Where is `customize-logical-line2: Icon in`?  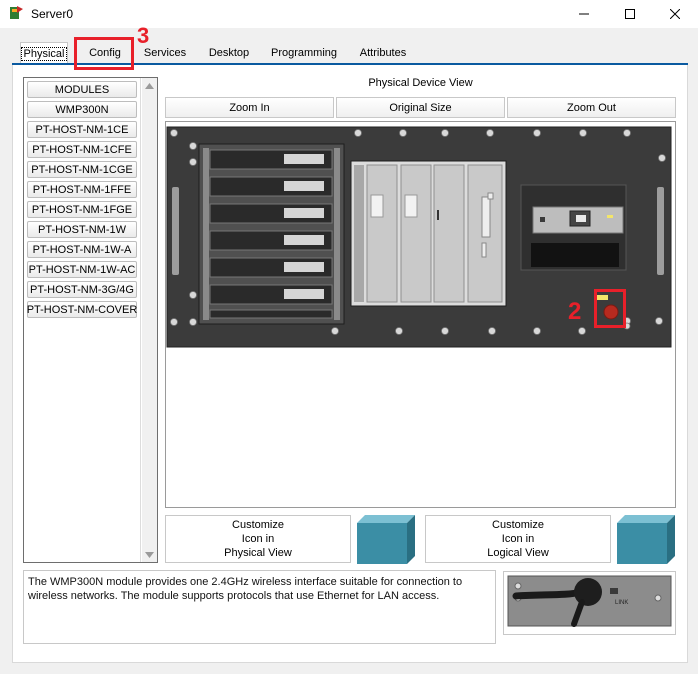 customize-logical-line2: Icon in is located at coordinates (518, 539).